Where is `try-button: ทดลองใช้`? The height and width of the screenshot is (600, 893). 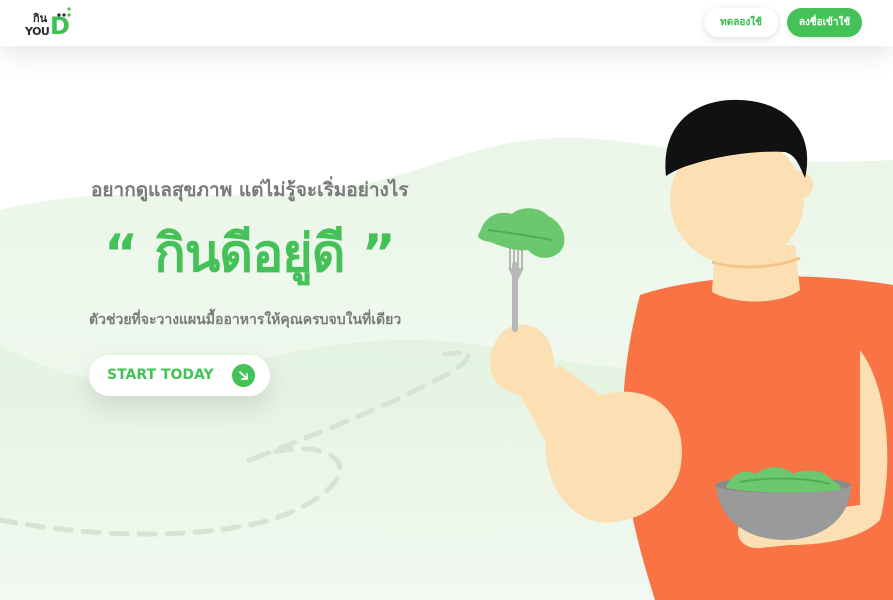 try-button: ทดลองใช้ is located at coordinates (741, 22).